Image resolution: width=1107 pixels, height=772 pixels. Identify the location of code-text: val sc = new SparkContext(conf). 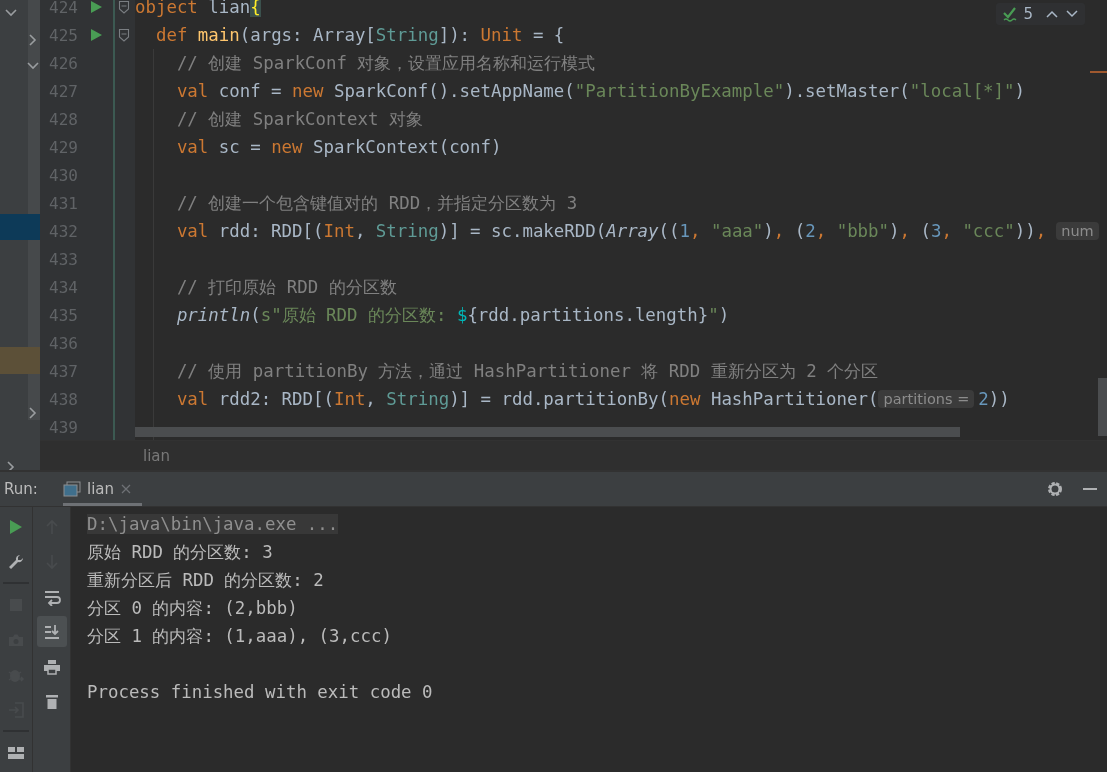
(339, 147).